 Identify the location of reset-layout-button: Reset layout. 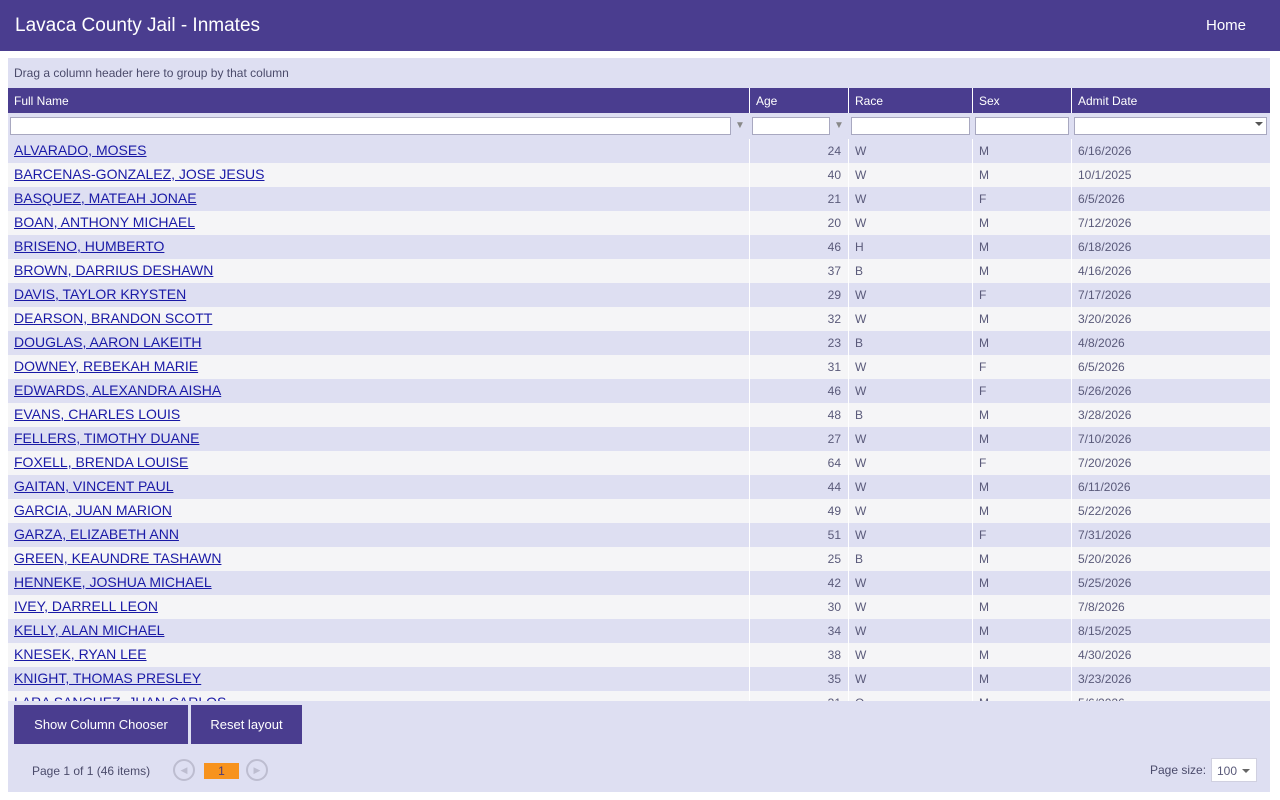
(246, 724).